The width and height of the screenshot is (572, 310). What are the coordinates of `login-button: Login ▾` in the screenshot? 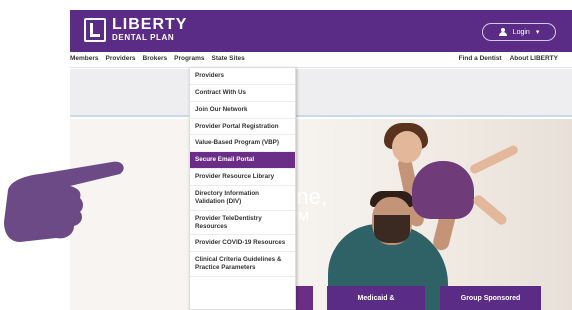 It's located at (519, 32).